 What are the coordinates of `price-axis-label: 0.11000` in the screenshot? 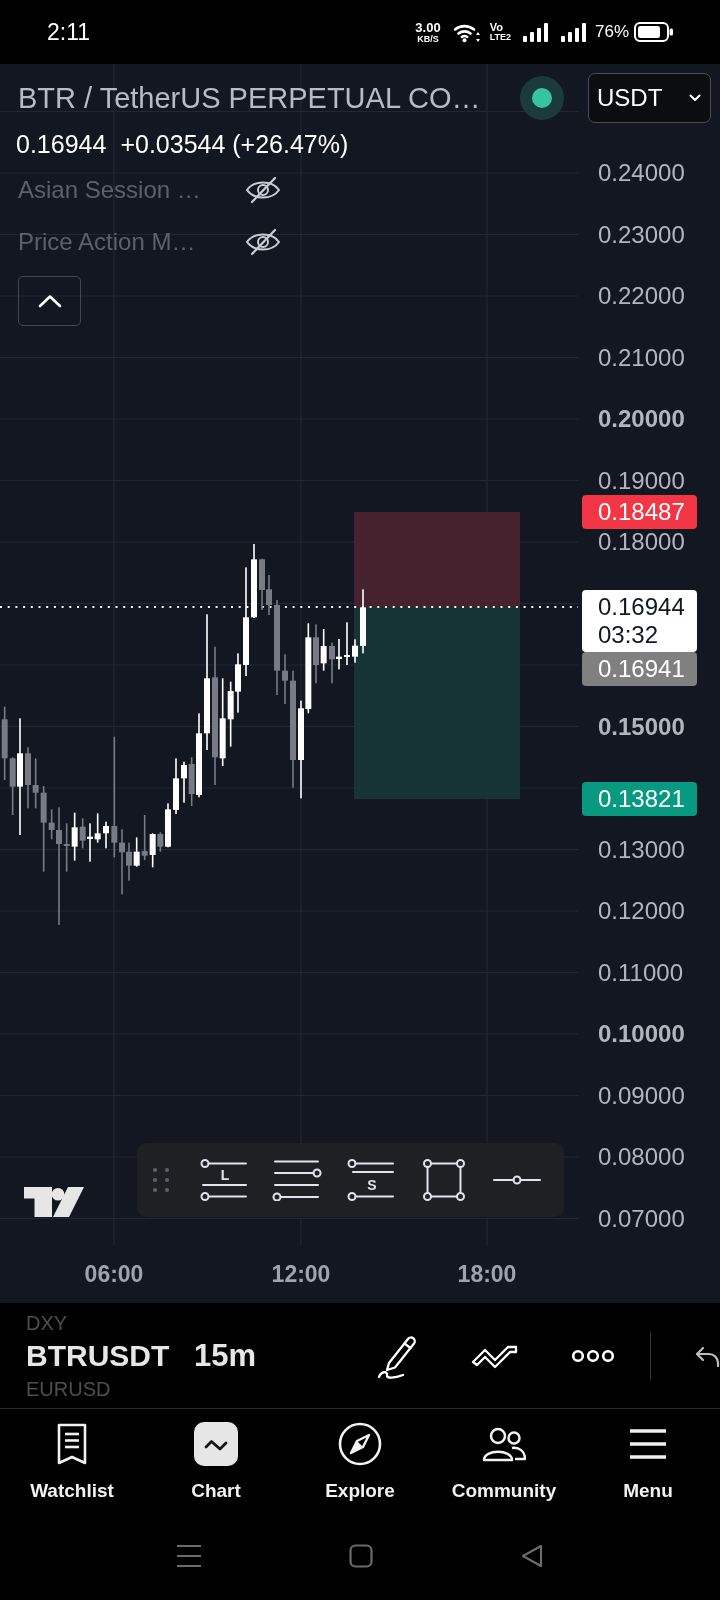 It's located at (640, 972).